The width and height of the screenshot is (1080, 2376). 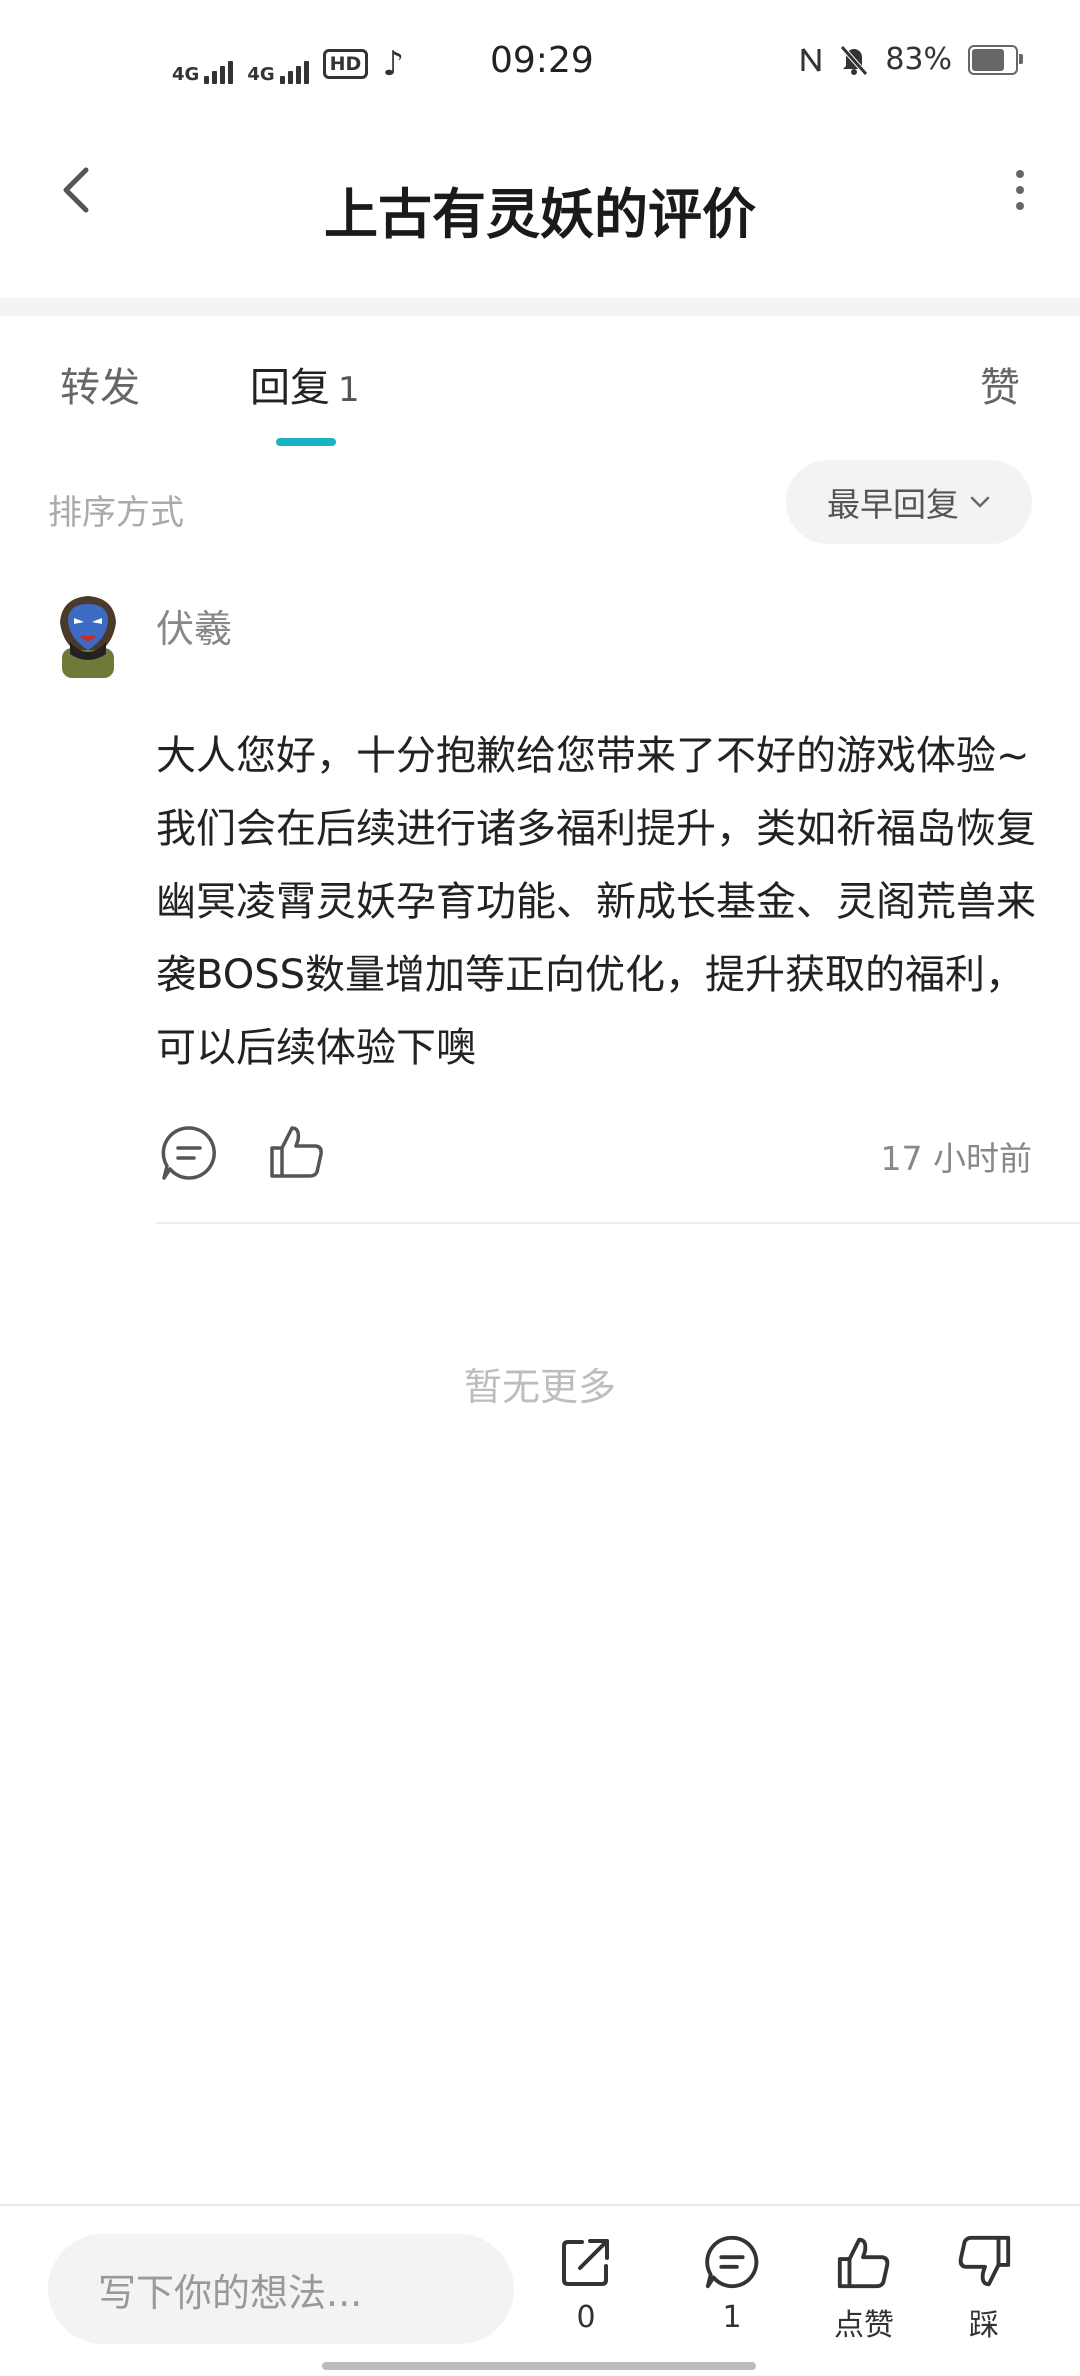 What do you see at coordinates (539, 1387) in the screenshot?
I see `no-more-text: 暂无更多` at bounding box center [539, 1387].